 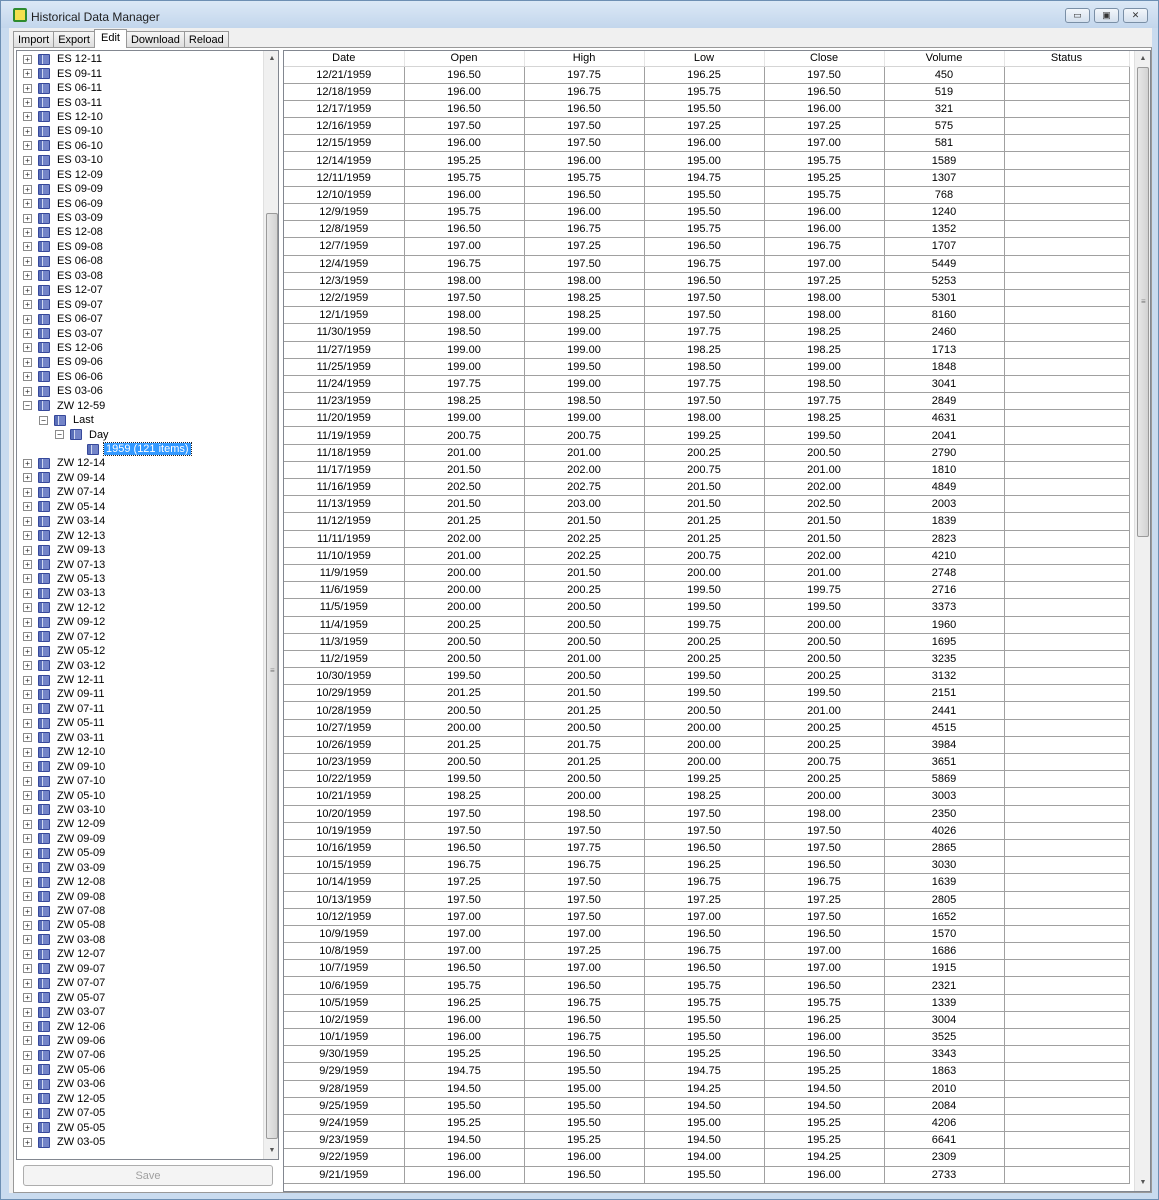 I want to click on tree-node: + ZW 07-05, so click(x=141, y=1113).